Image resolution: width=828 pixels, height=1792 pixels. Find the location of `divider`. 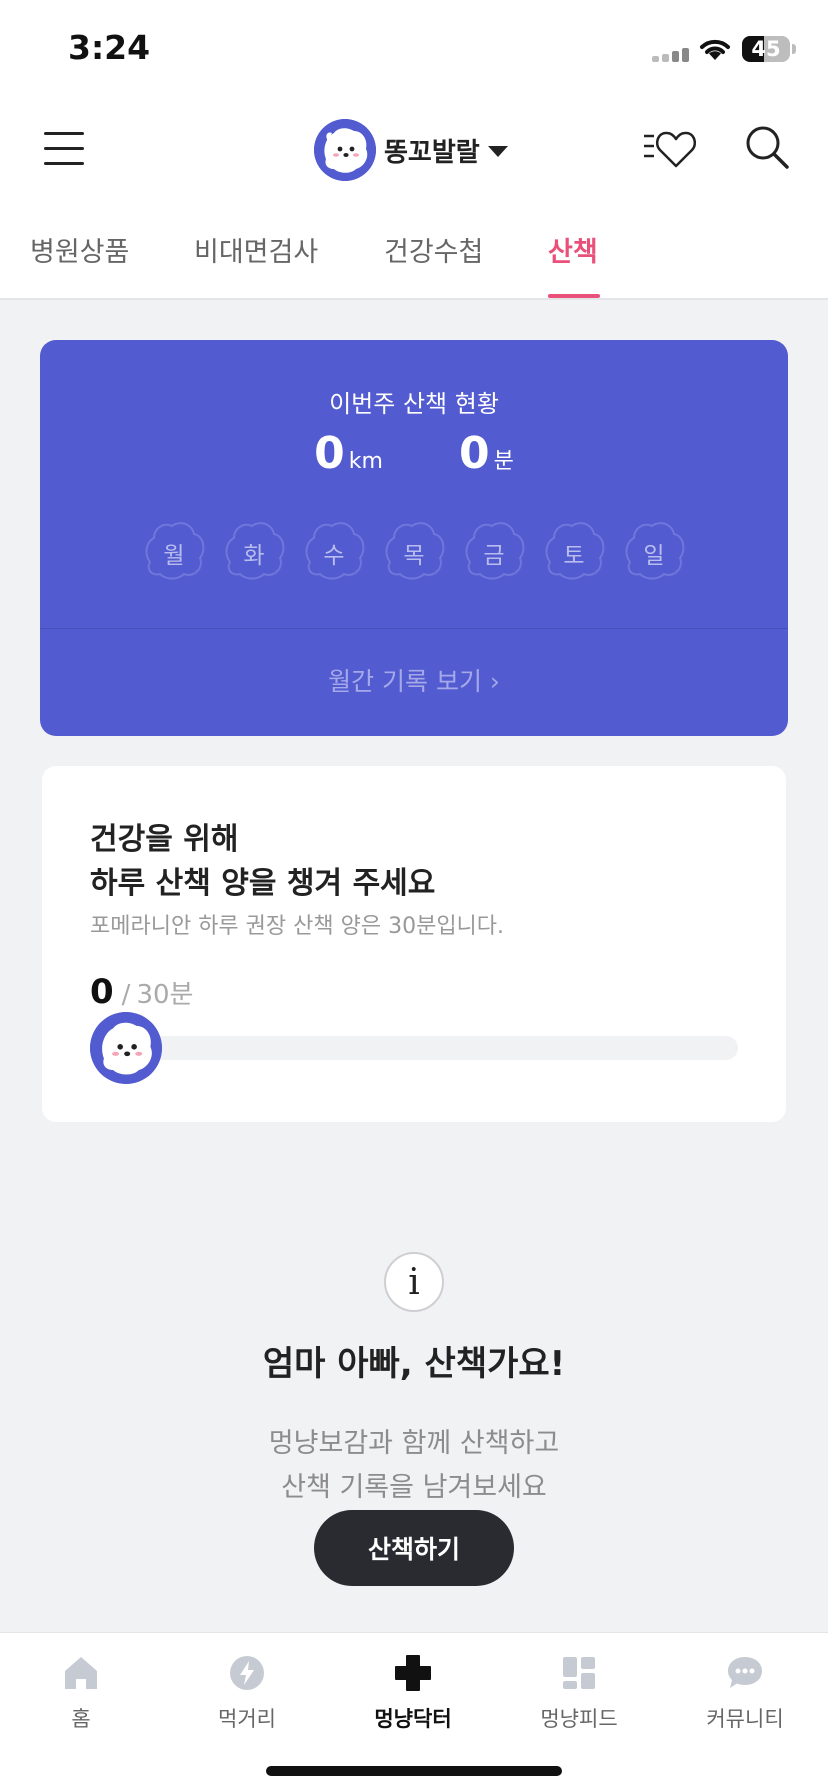

divider is located at coordinates (414, 628).